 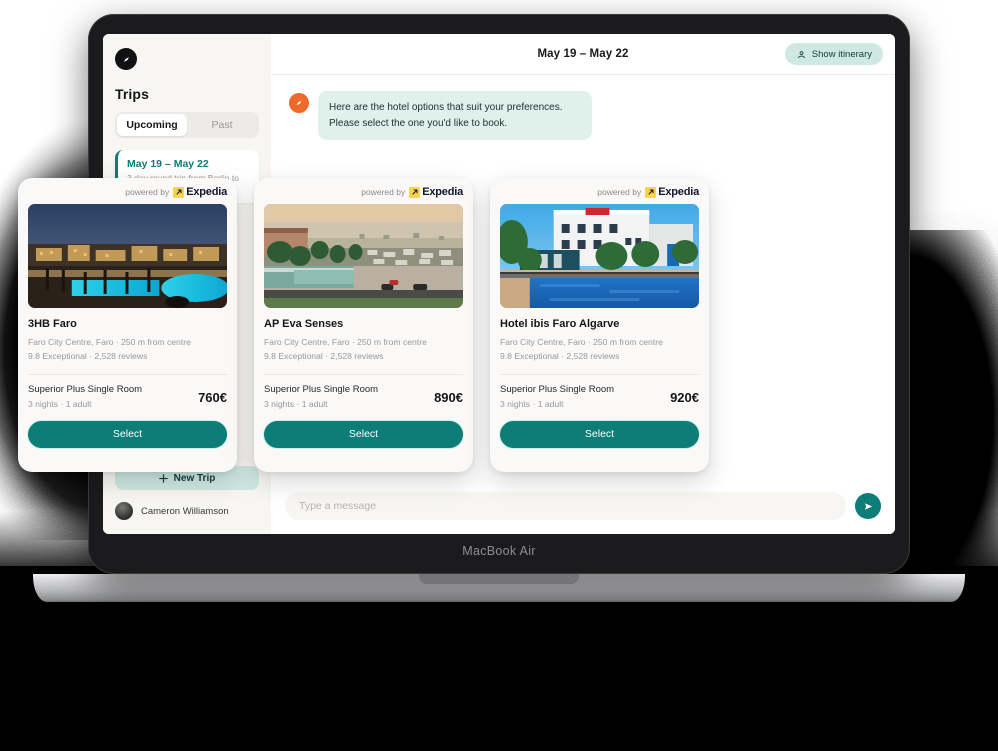 What do you see at coordinates (801, 54) in the screenshot?
I see `map-pin-icon` at bounding box center [801, 54].